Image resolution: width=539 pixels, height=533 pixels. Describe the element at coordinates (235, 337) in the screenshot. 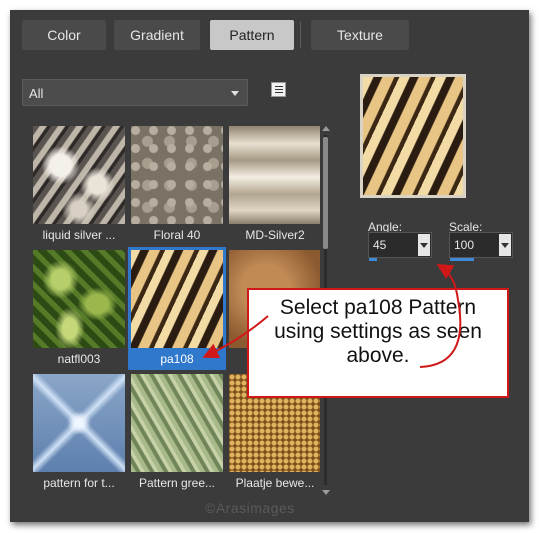

I see `arrow-to-pa108` at that location.